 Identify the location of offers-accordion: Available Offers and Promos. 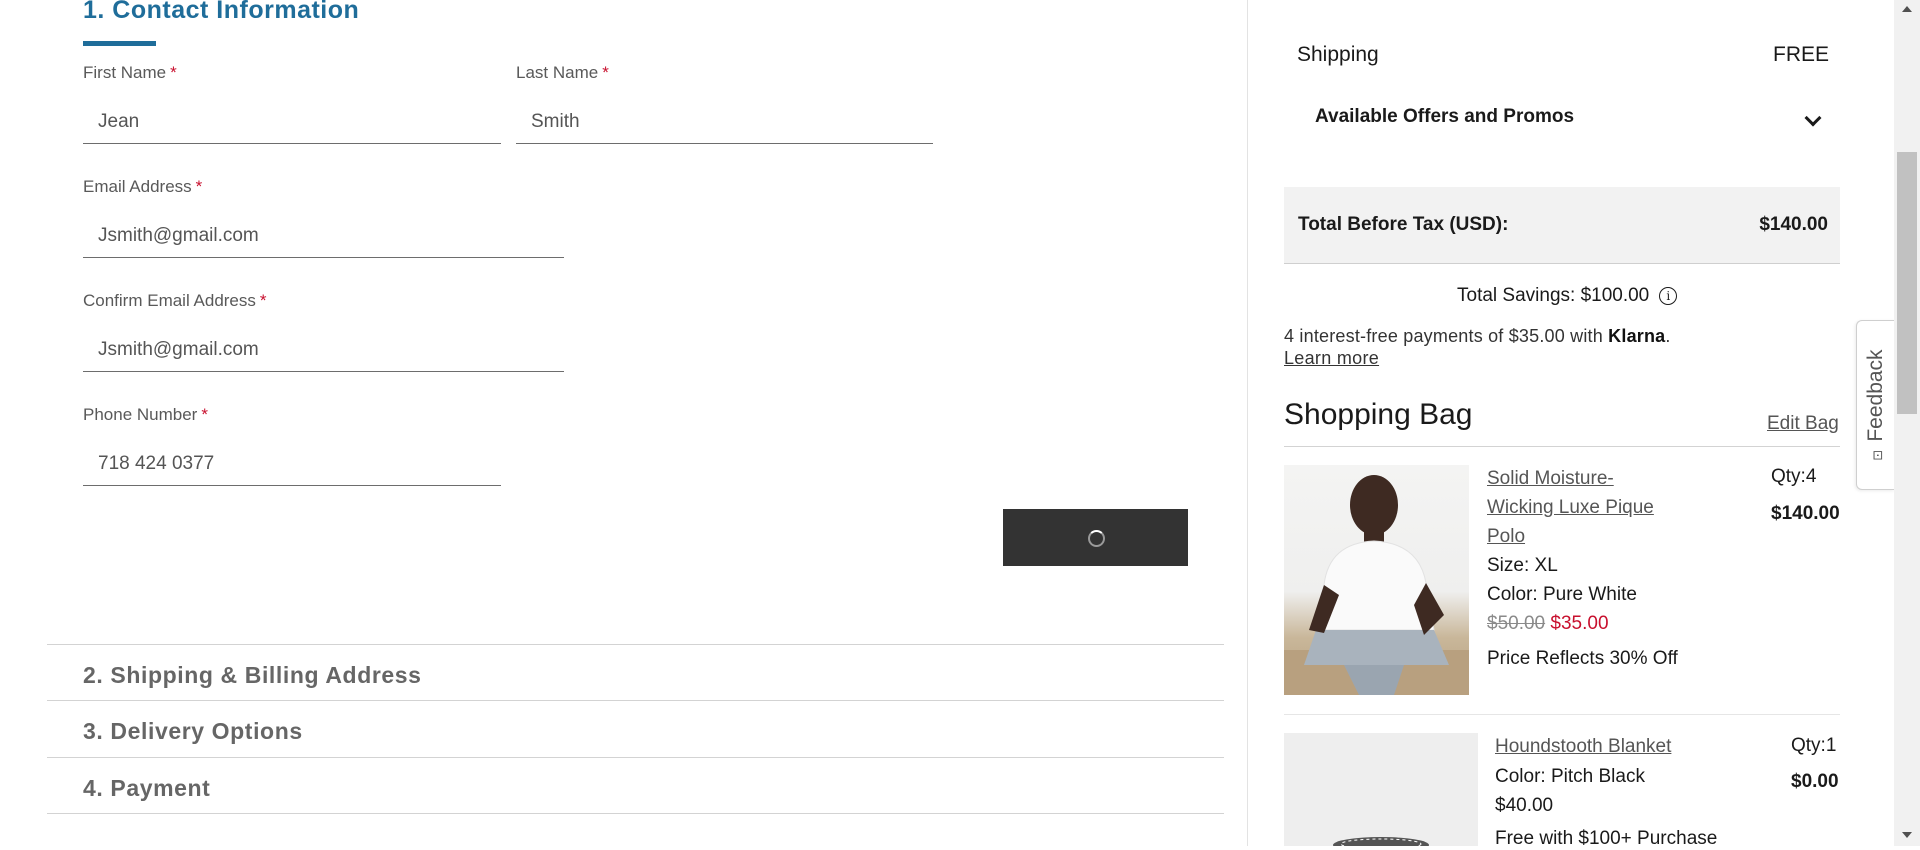
(1568, 120).